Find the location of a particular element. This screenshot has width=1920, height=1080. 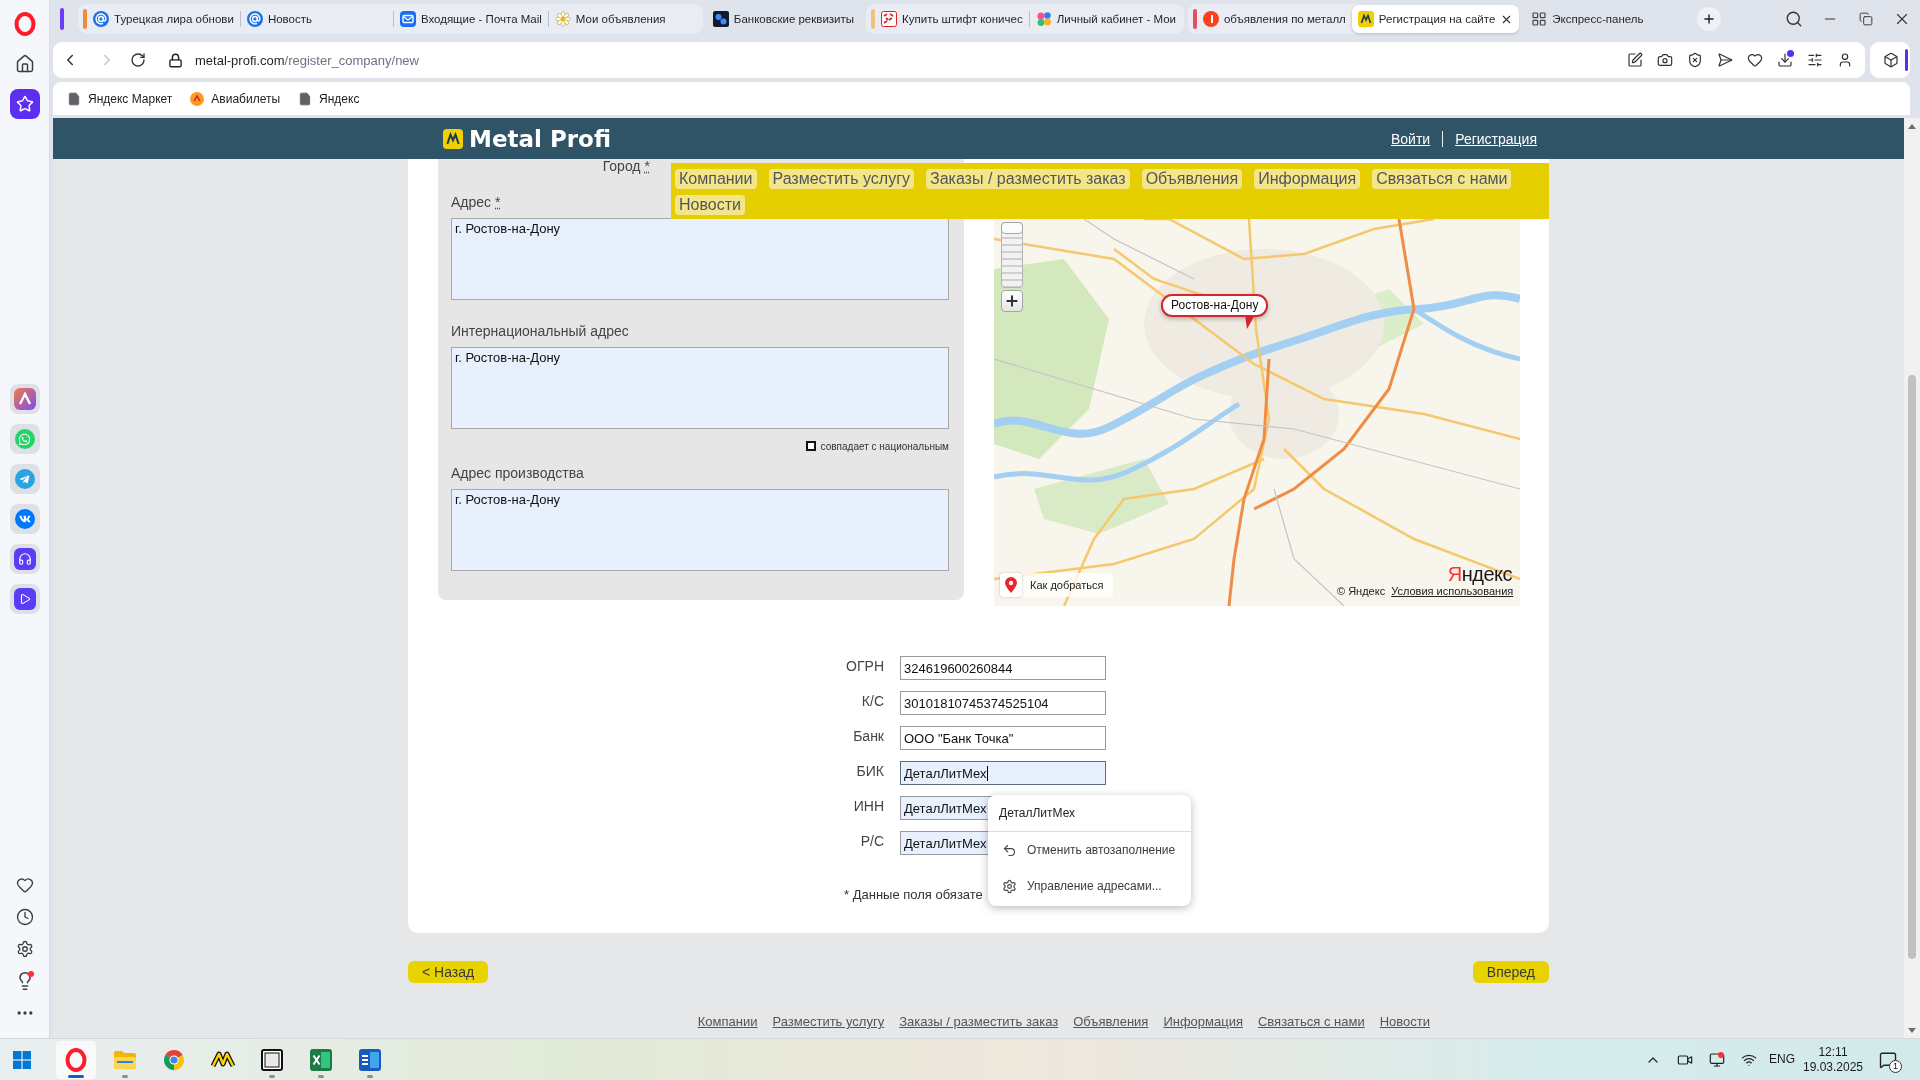

checkbox-label: совпадает с национальным is located at coordinates (884, 446).